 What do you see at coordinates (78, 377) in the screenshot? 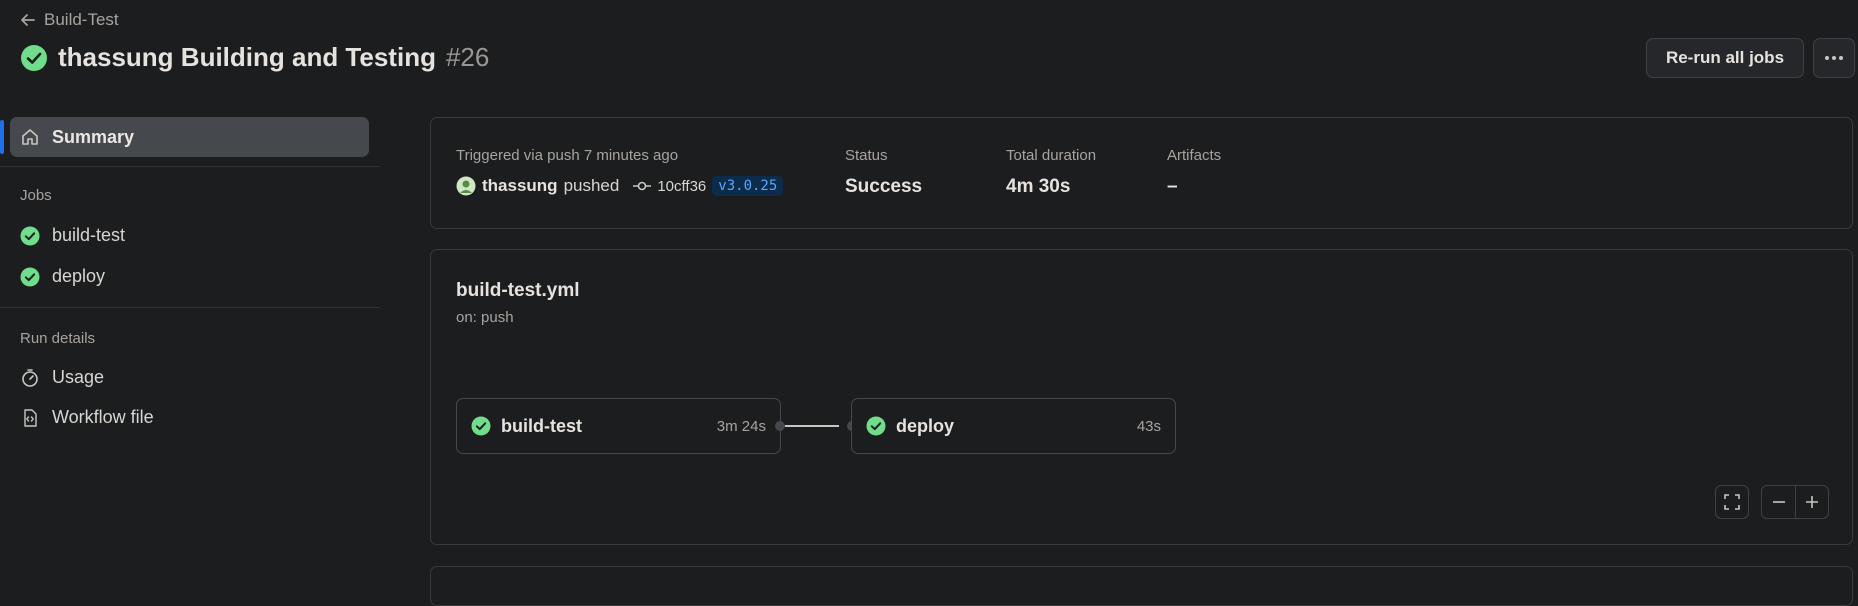
I see `sidebar-item-label: Usage` at bounding box center [78, 377].